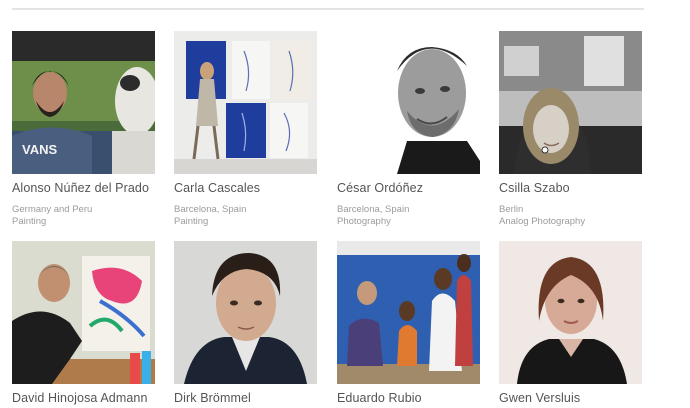 This screenshot has height=408, width=690. I want to click on artist-name: Gwen Versluis, so click(570, 398).